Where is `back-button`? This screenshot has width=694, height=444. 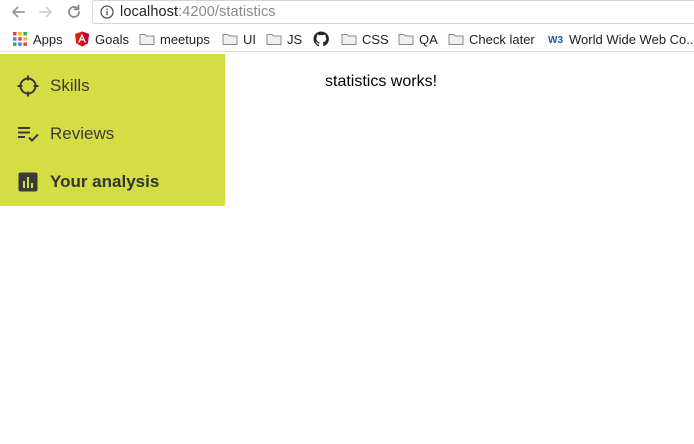
back-button is located at coordinates (18, 12).